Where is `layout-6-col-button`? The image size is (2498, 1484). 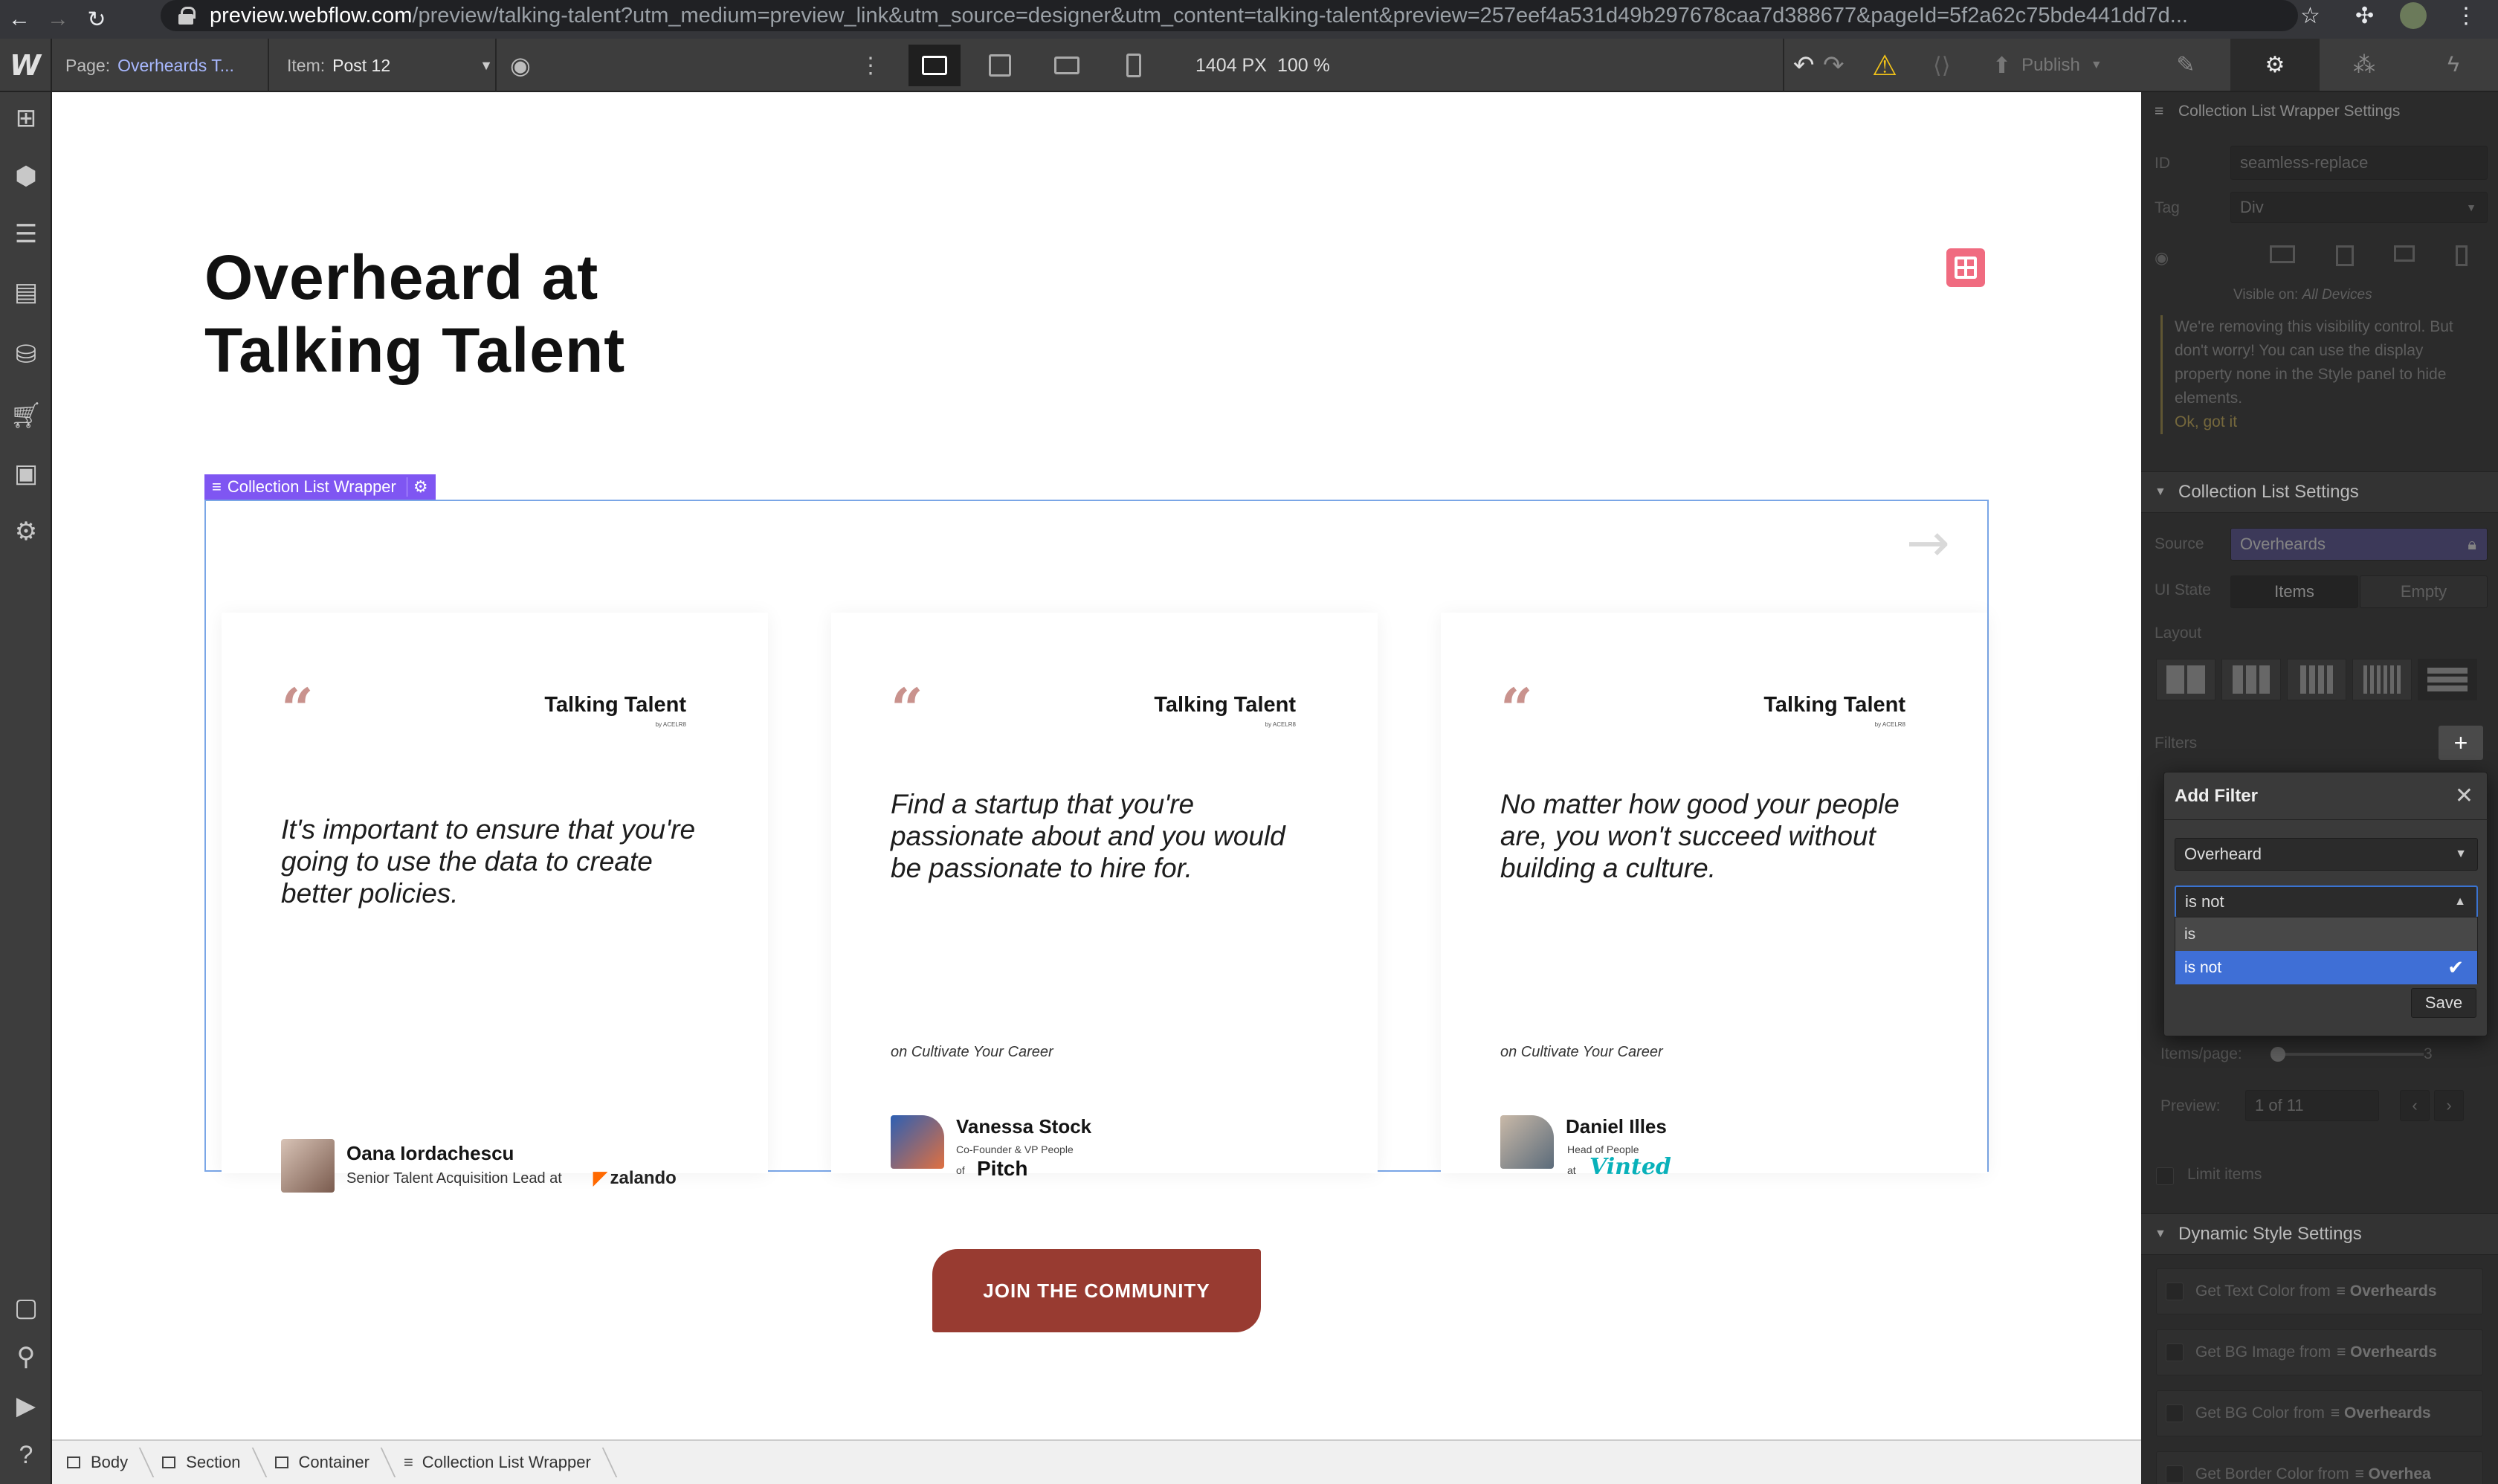 layout-6-col-button is located at coordinates (2382, 679).